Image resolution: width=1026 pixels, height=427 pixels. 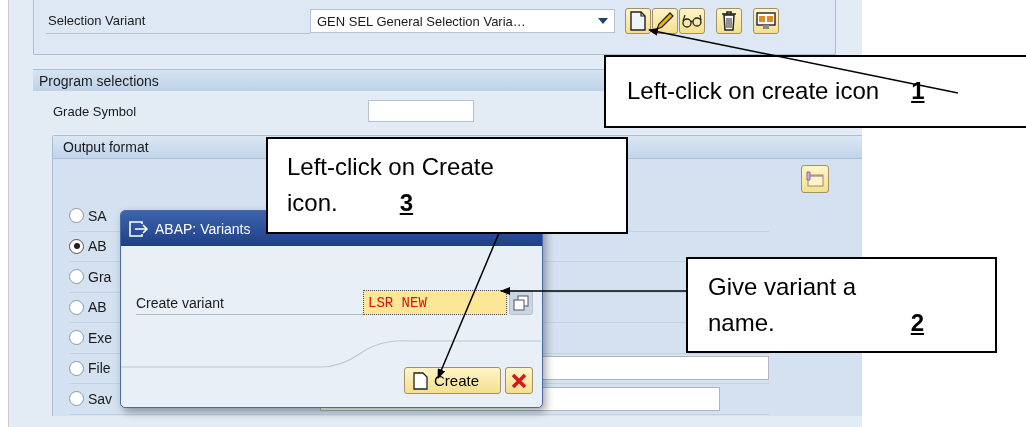 I want to click on option-label: Sav, so click(x=100, y=398).